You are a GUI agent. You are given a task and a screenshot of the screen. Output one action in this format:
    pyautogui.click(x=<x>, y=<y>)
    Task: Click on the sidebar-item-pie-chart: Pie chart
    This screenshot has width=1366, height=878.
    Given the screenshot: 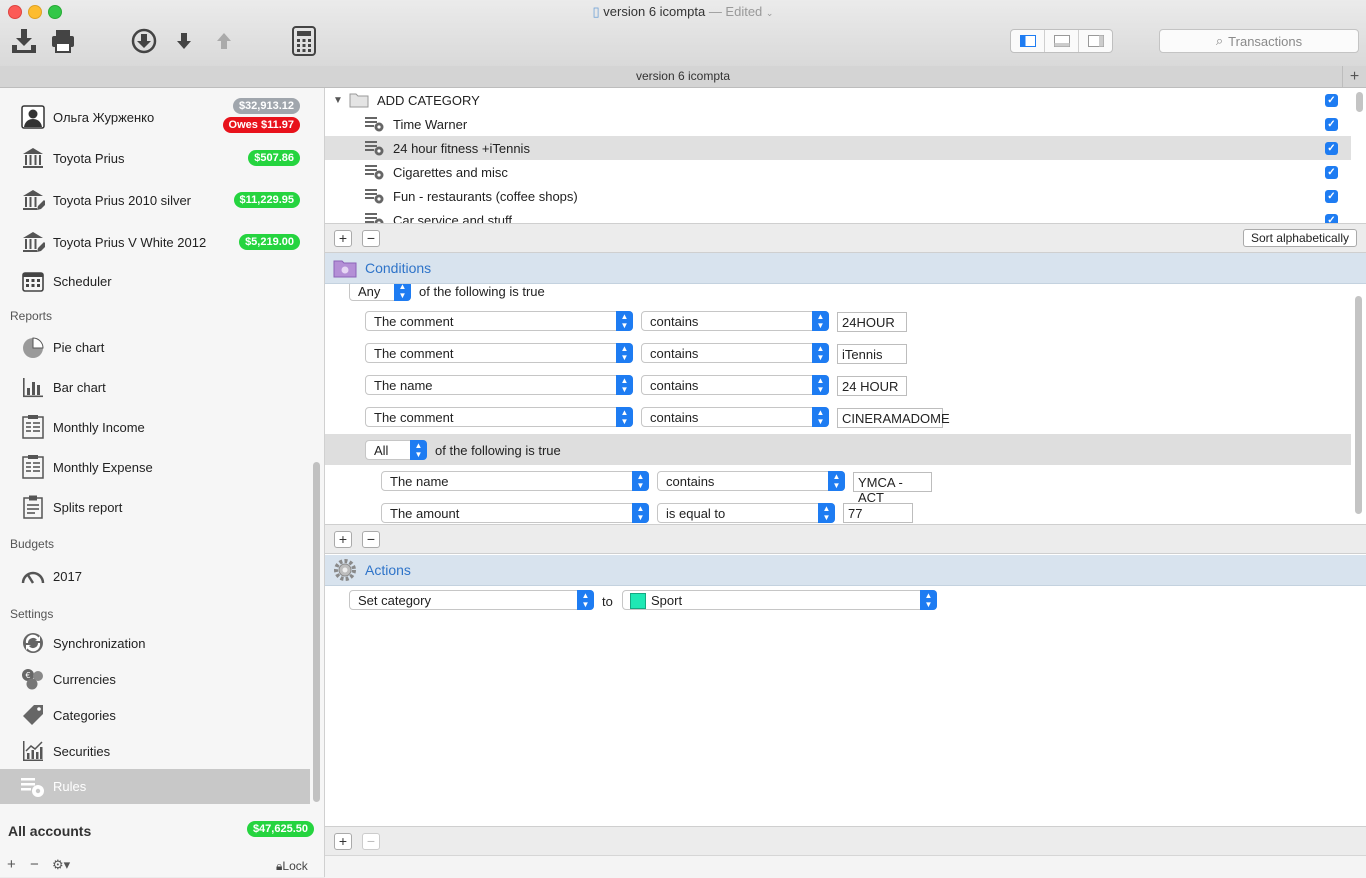 What is the action you would take?
    pyautogui.click(x=155, y=347)
    